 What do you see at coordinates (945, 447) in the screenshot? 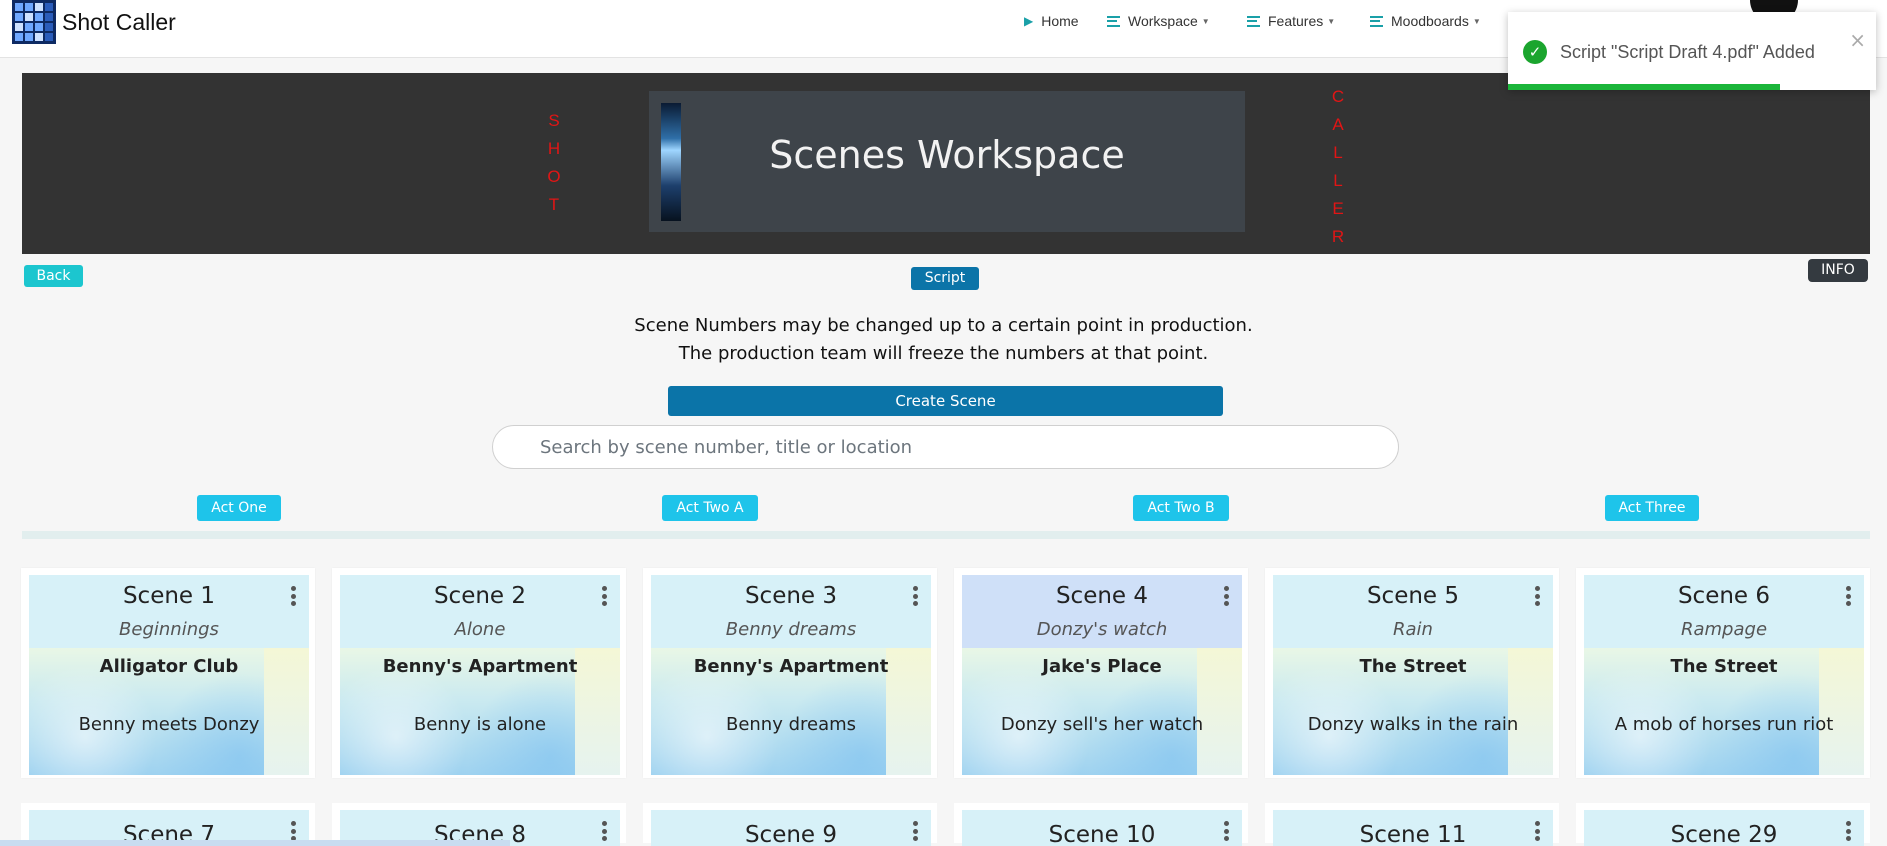
I see `search-input` at bounding box center [945, 447].